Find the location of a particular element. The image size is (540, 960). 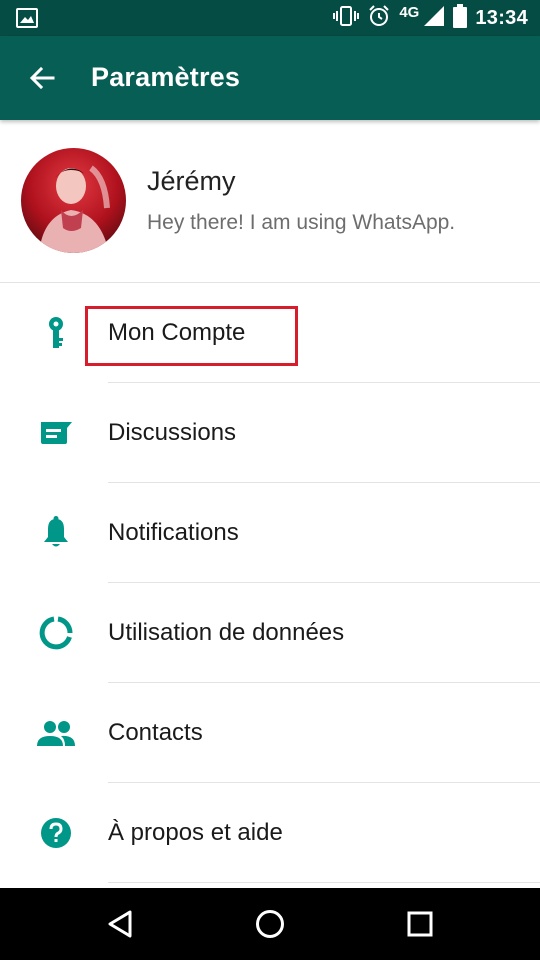

vibrate-icon is located at coordinates (346, 18).